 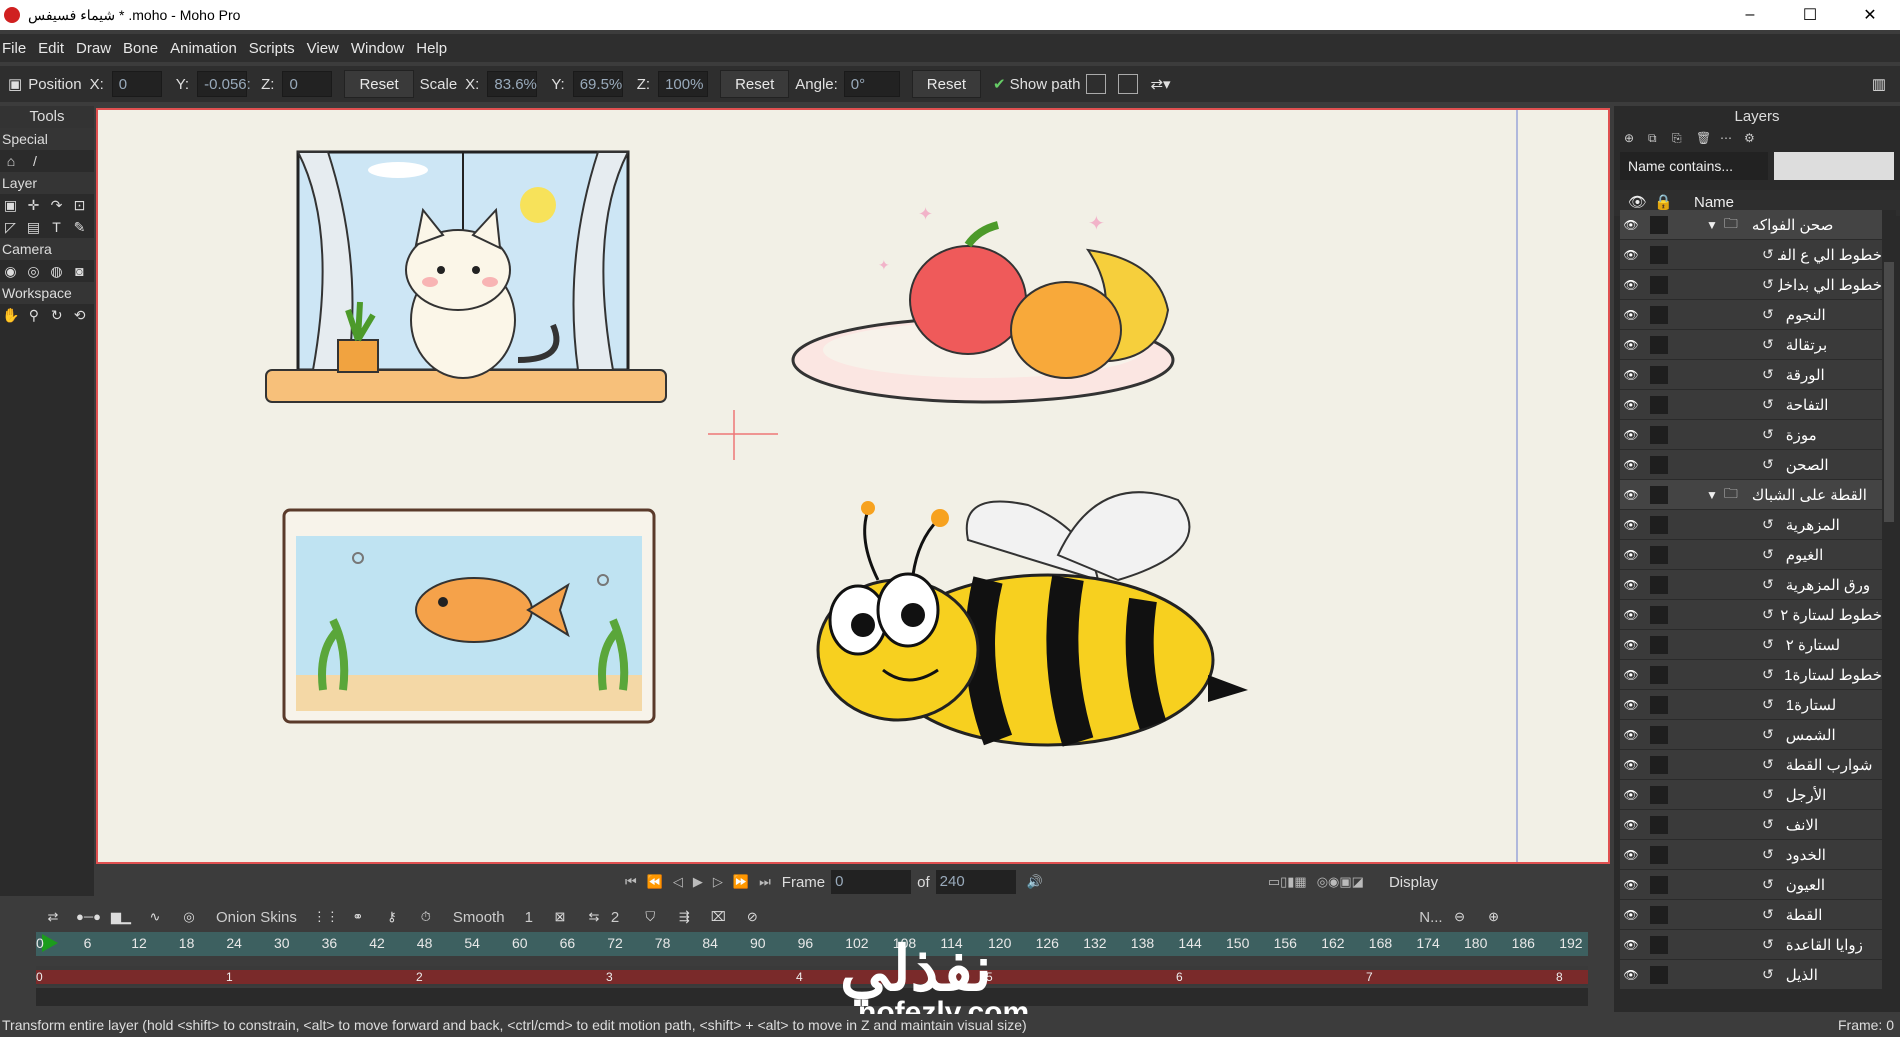 What do you see at coordinates (1494, 917) in the screenshot?
I see `zoom-in-icon: ⊕` at bounding box center [1494, 917].